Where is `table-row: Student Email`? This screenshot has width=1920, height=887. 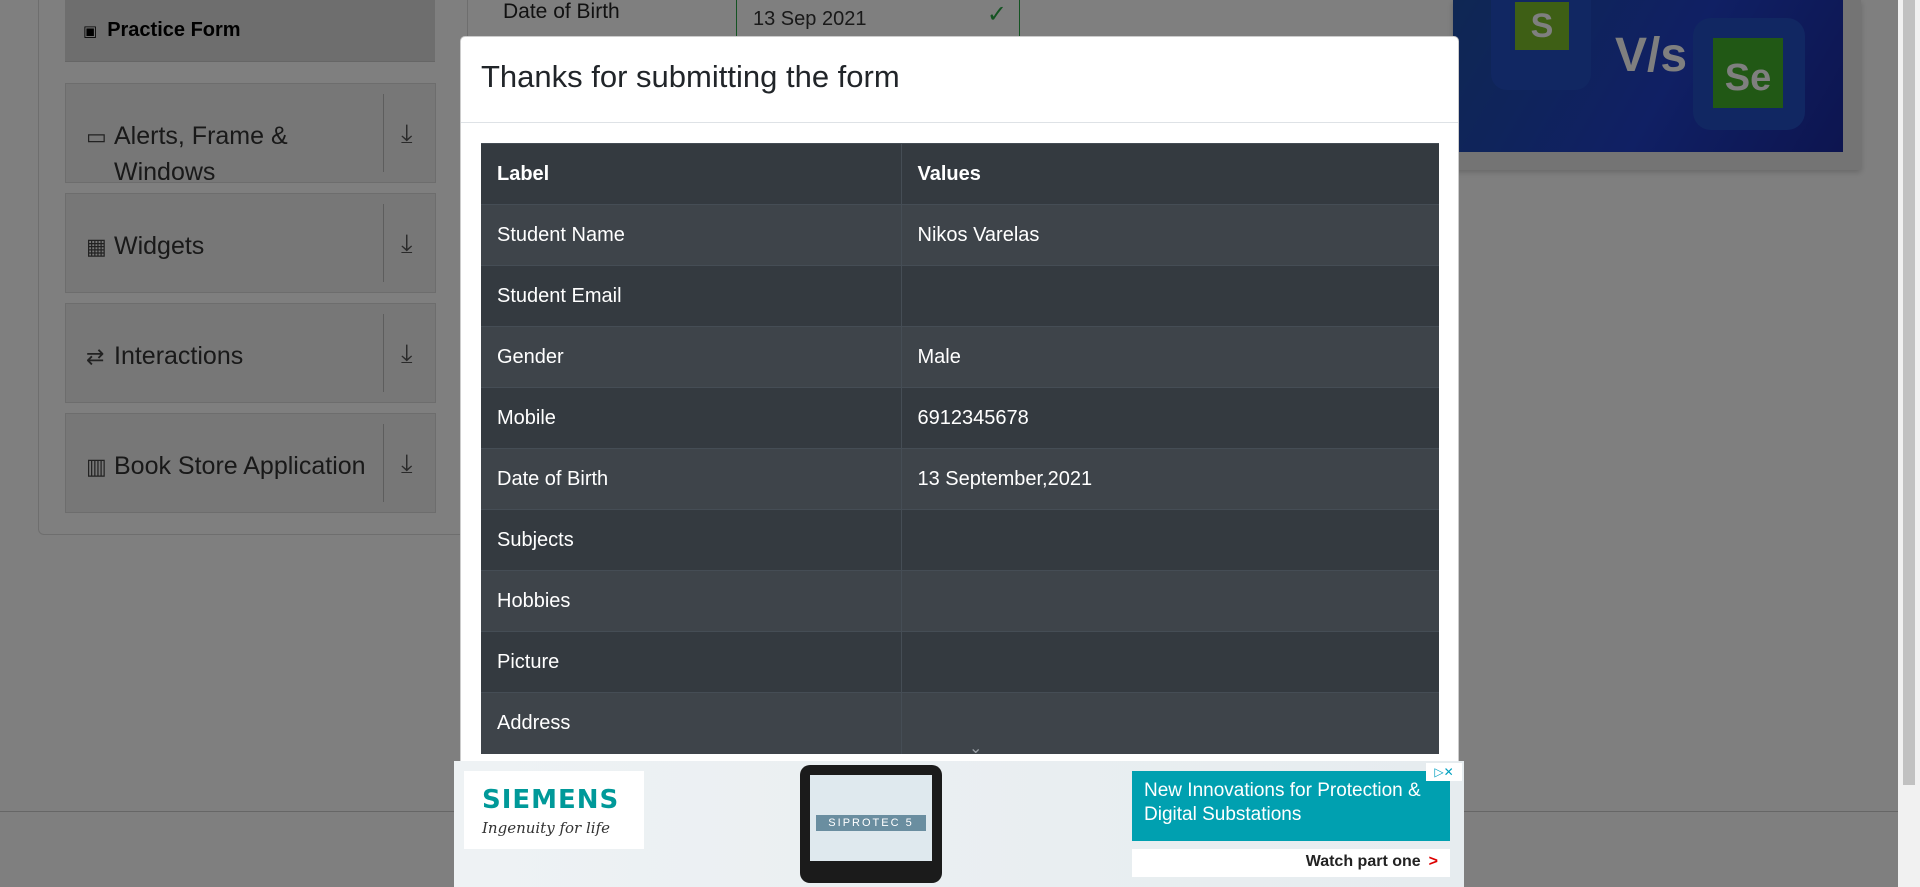 table-row: Student Email is located at coordinates (960, 296).